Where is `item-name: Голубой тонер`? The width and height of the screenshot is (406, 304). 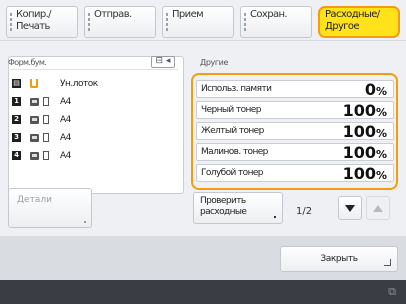 item-name: Голубой тонер is located at coordinates (232, 173).